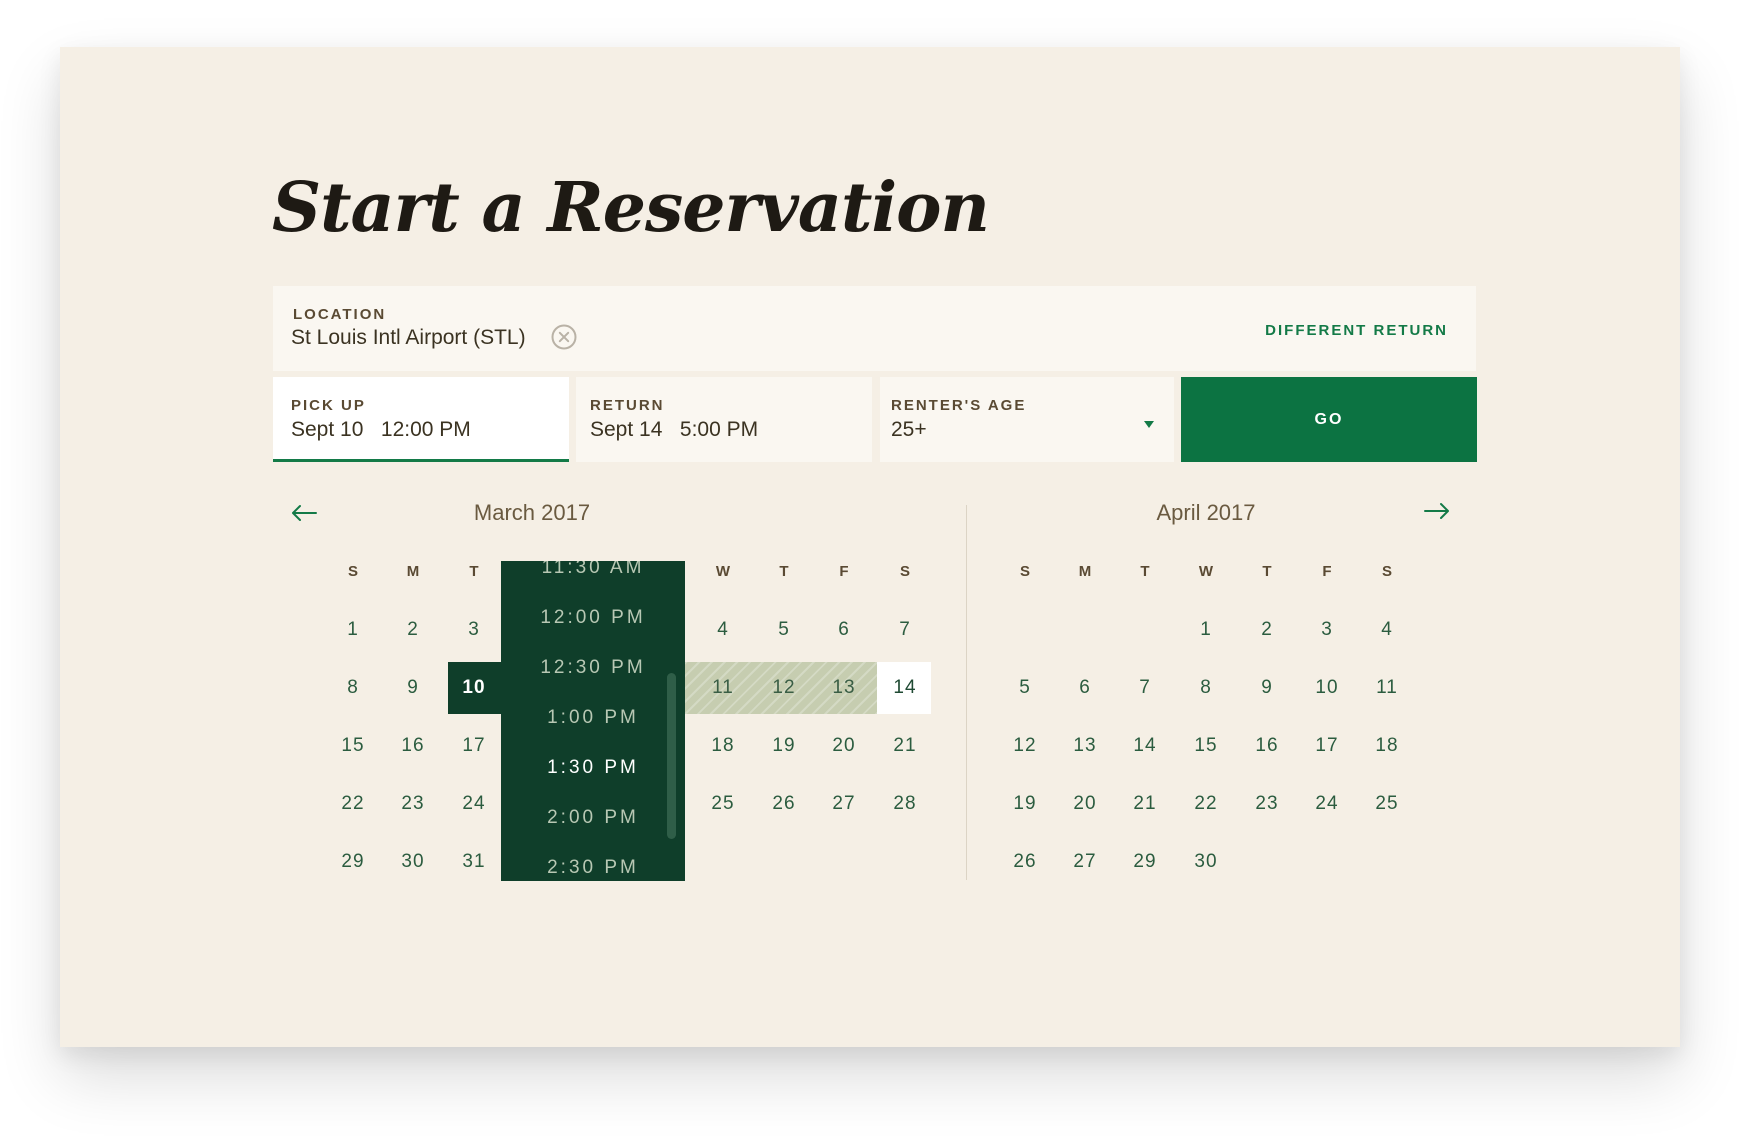 Image resolution: width=1740 pixels, height=1146 pixels. I want to click on pickup-value: Sept 10 12:00 PM, so click(381, 429).